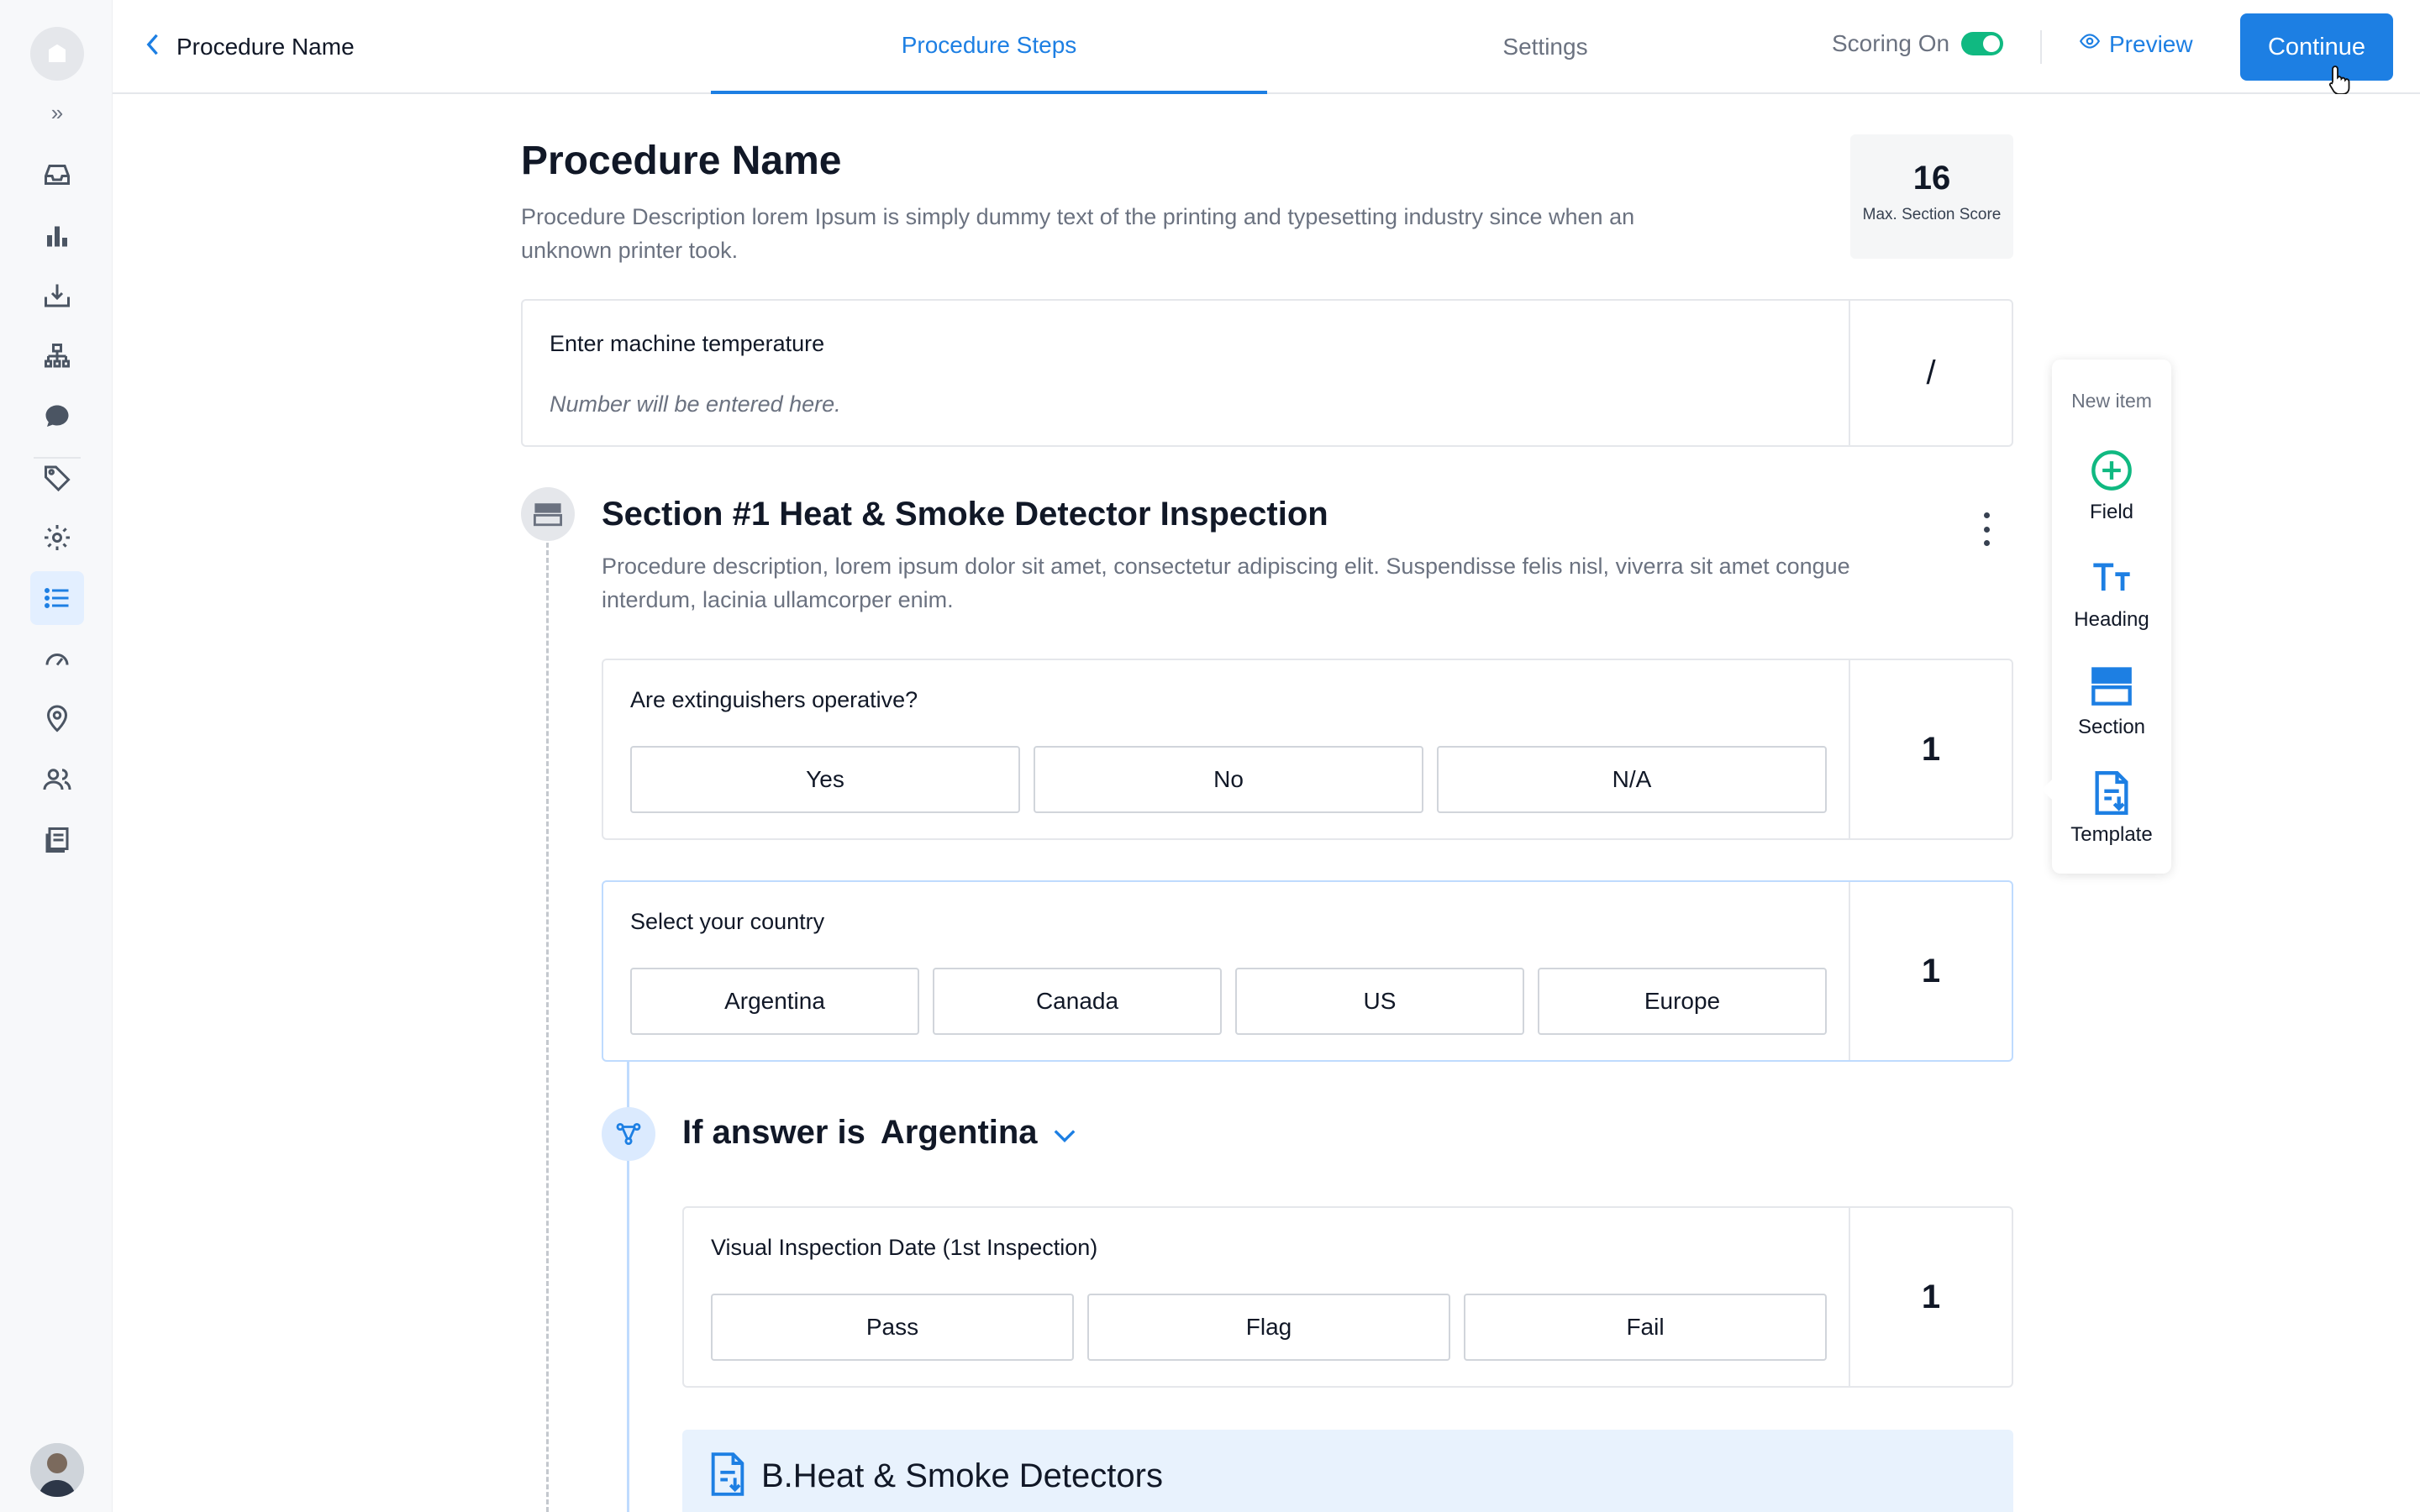  I want to click on new-heading-button: Heading, so click(2111, 594).